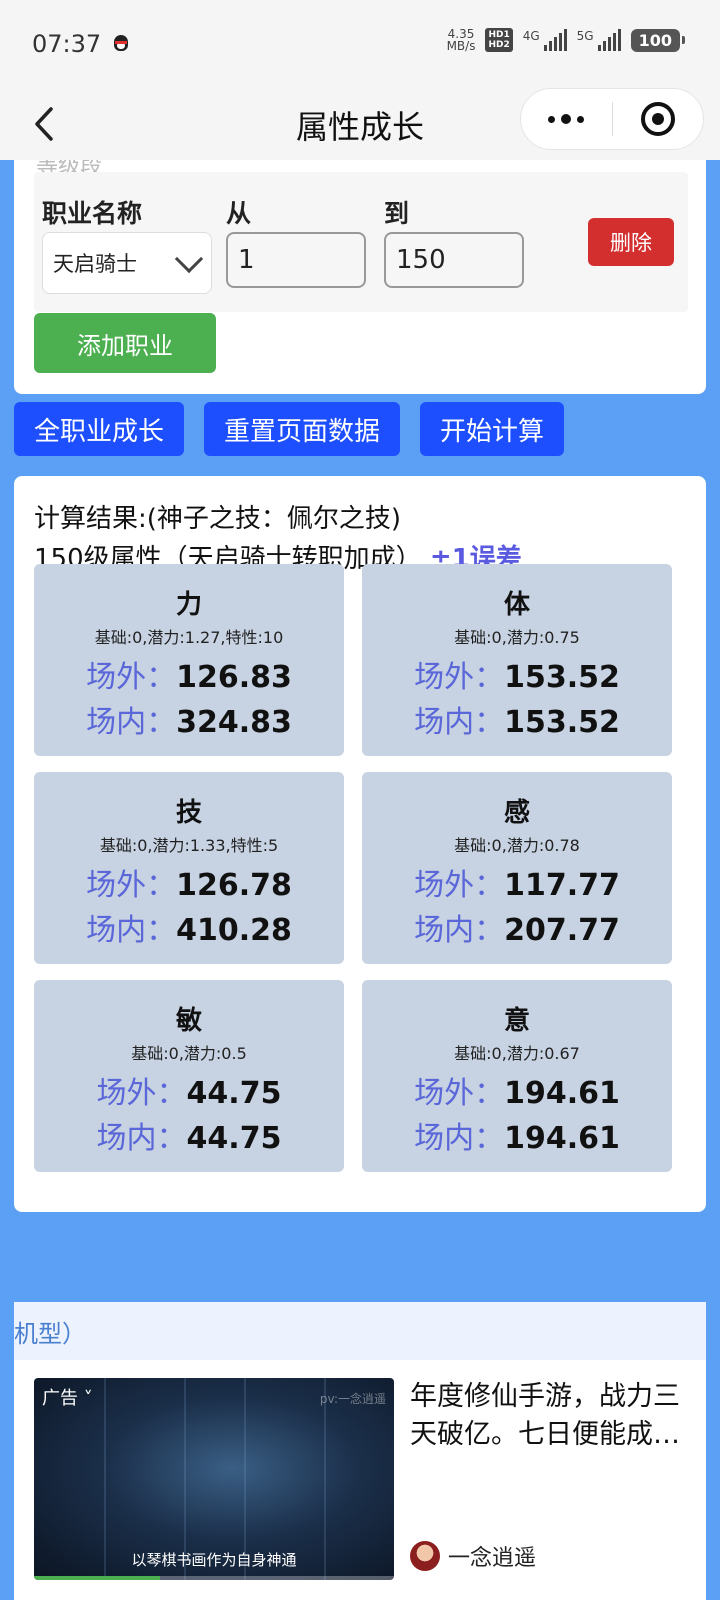  Describe the element at coordinates (516, 813) in the screenshot. I see `stat-name: 感` at that location.